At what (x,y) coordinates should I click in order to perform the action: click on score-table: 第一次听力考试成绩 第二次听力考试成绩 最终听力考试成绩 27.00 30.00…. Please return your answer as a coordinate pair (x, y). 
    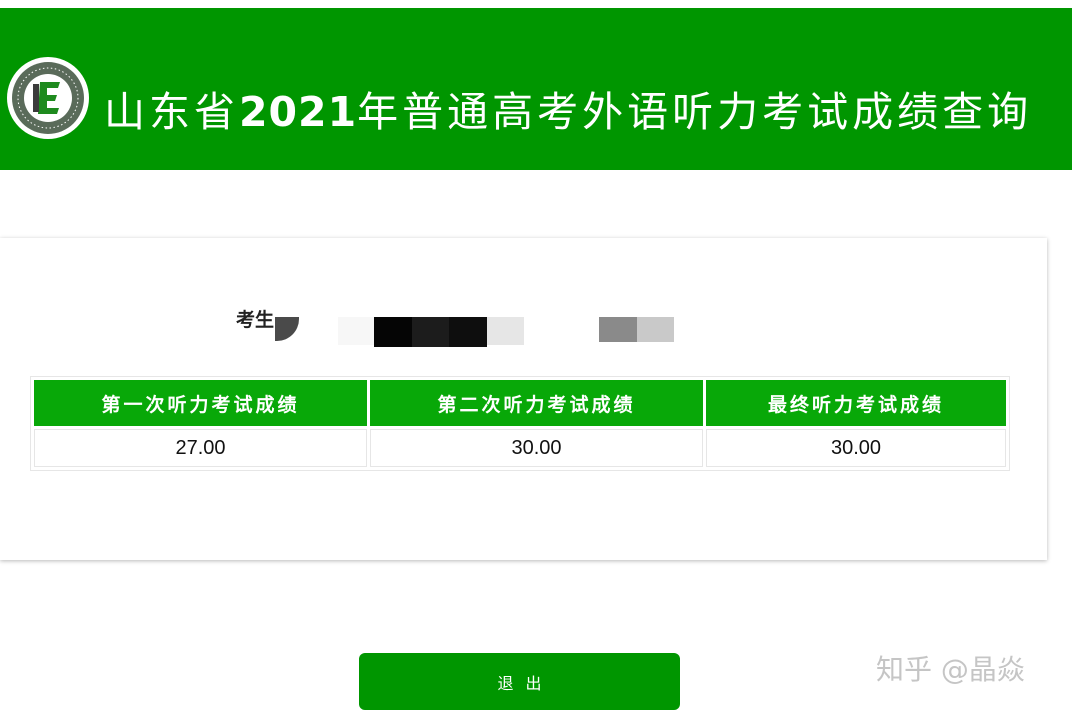
    Looking at the image, I should click on (520, 423).